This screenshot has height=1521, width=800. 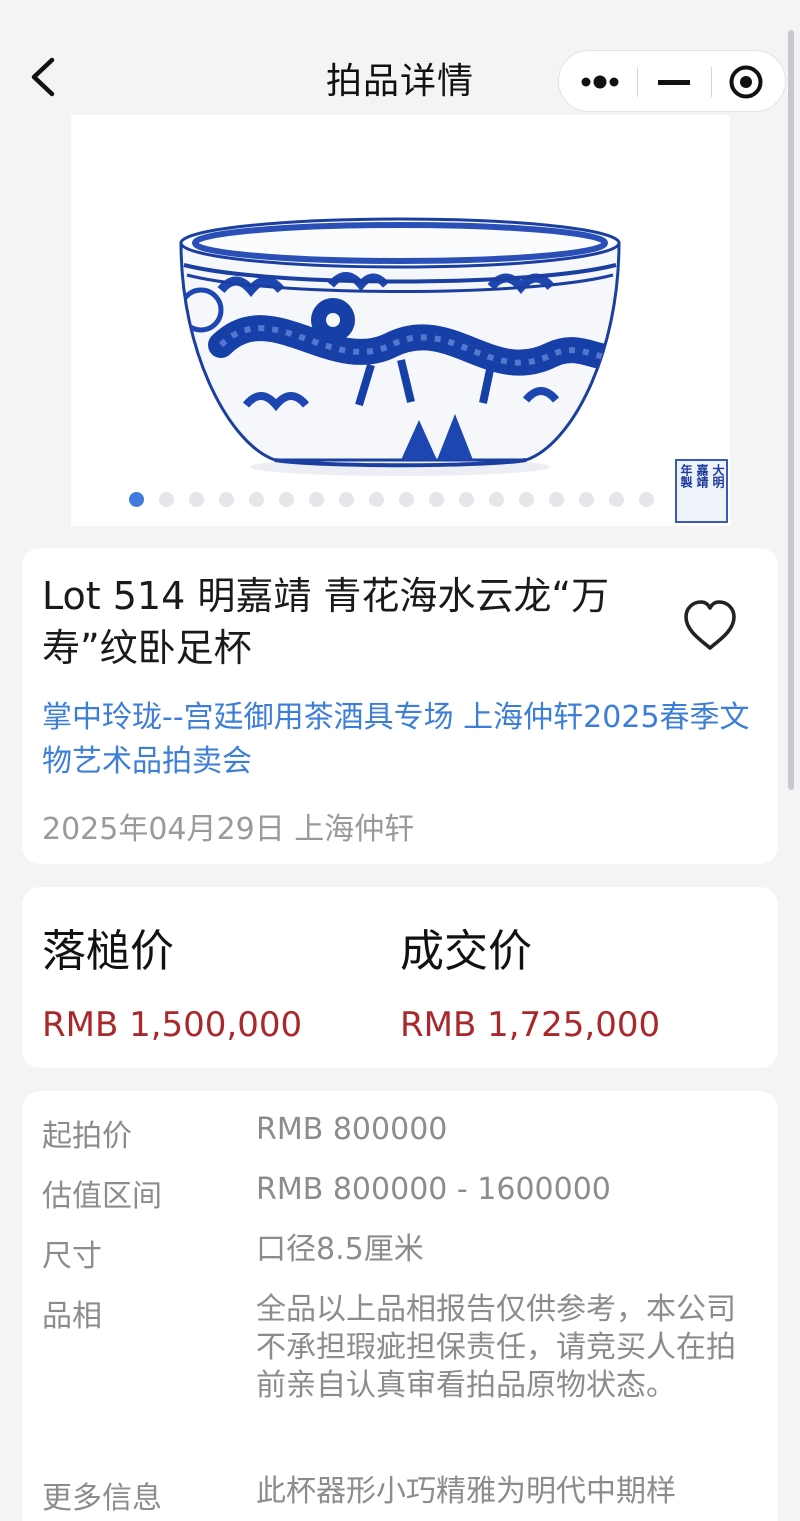 I want to click on more-button, so click(x=600, y=82).